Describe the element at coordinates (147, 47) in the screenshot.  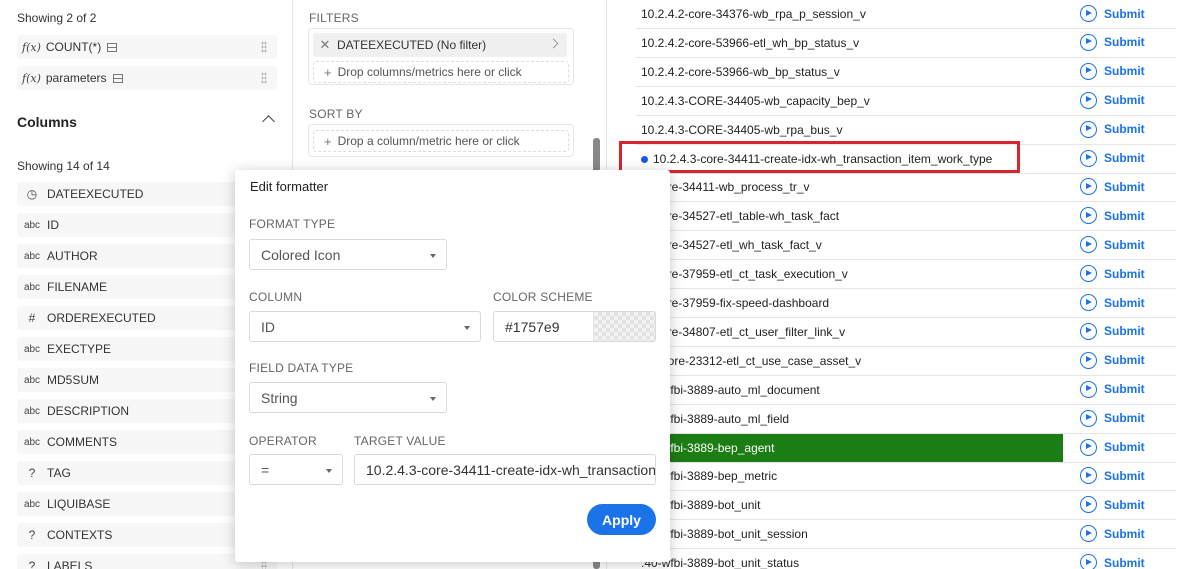
I see `metric-item-count: f(x) COUNT(*)` at that location.